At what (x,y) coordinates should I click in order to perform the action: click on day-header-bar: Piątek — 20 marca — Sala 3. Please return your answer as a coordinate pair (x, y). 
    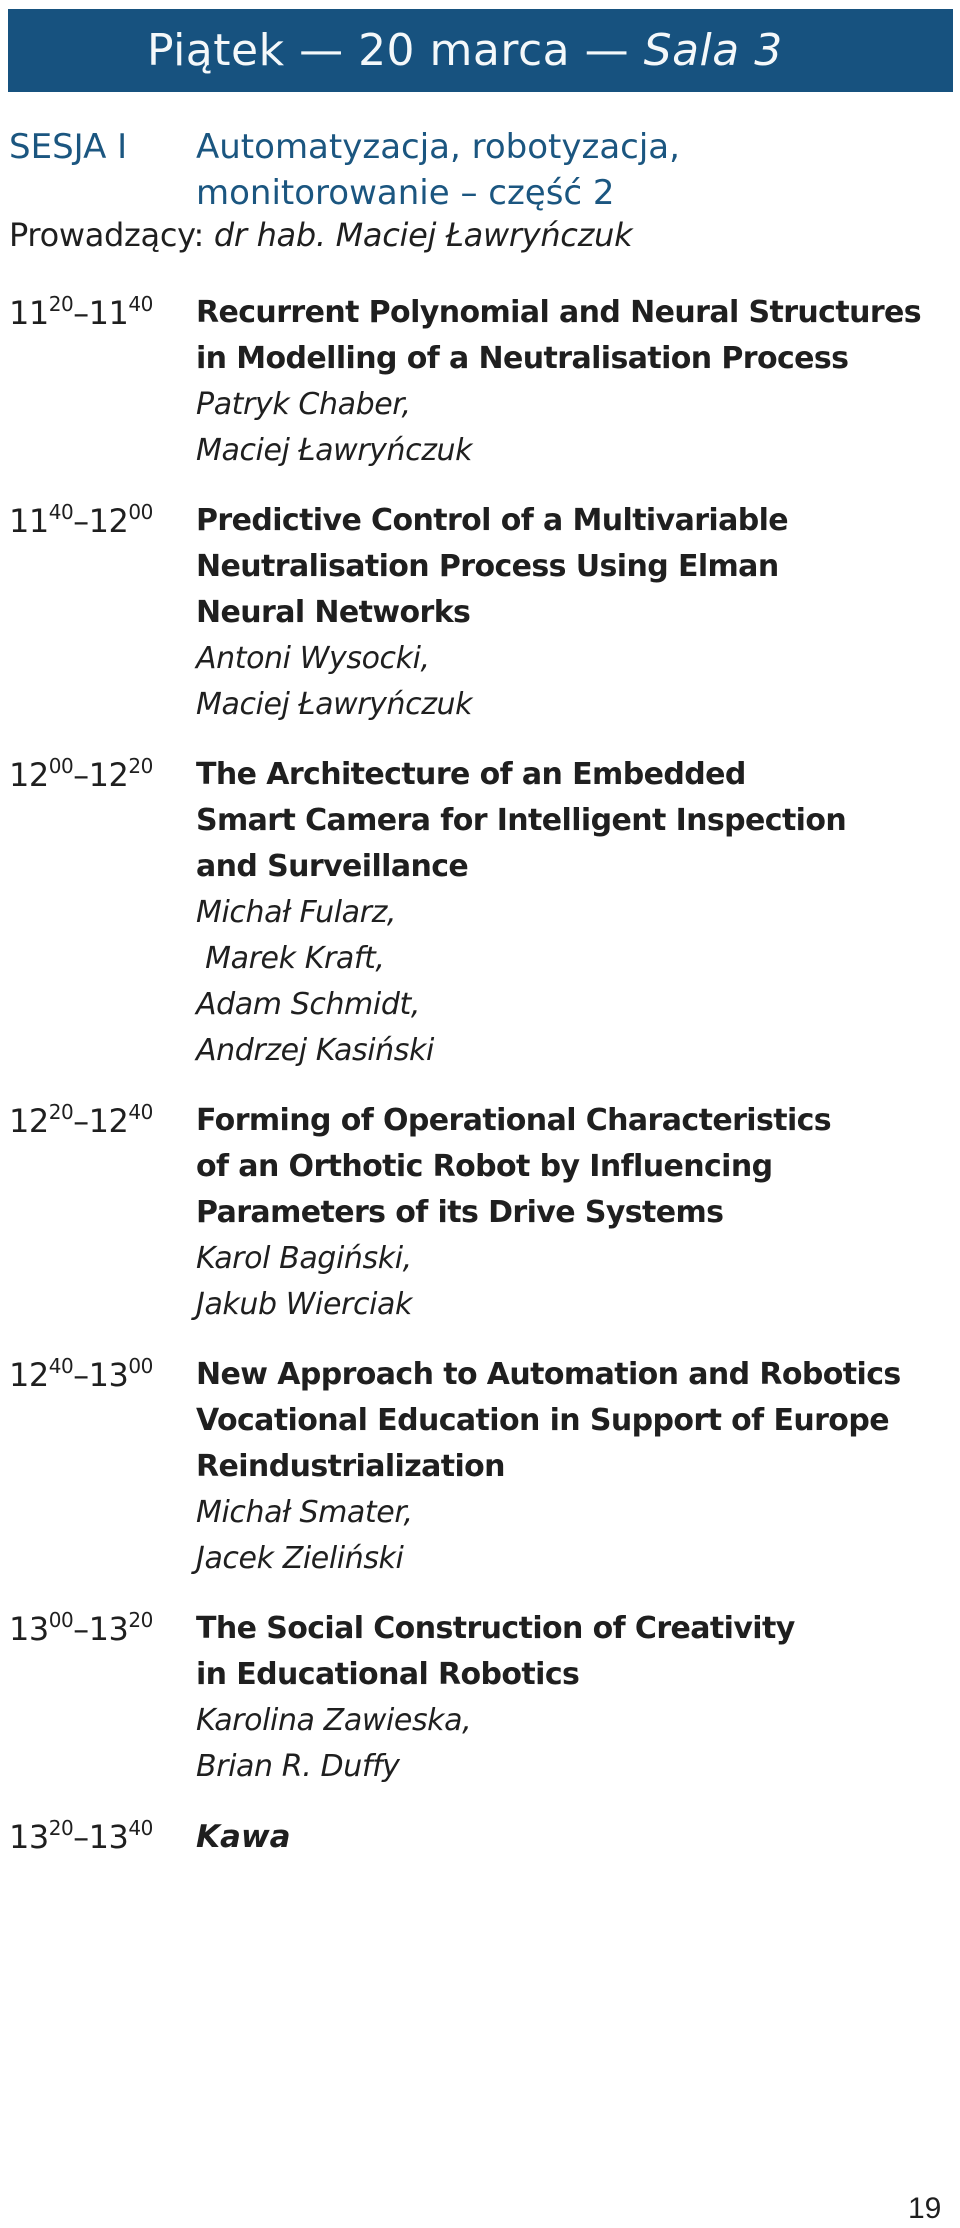
    Looking at the image, I should click on (480, 50).